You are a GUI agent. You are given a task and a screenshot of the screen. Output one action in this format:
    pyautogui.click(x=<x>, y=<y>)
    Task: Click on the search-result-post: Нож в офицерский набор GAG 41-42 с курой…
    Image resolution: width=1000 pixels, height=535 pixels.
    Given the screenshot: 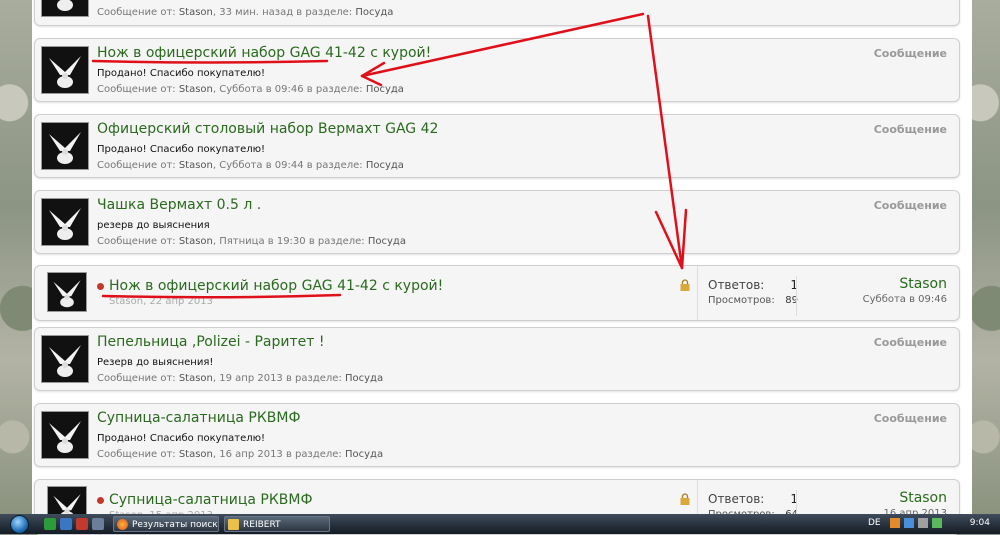 What is the action you would take?
    pyautogui.click(x=497, y=70)
    